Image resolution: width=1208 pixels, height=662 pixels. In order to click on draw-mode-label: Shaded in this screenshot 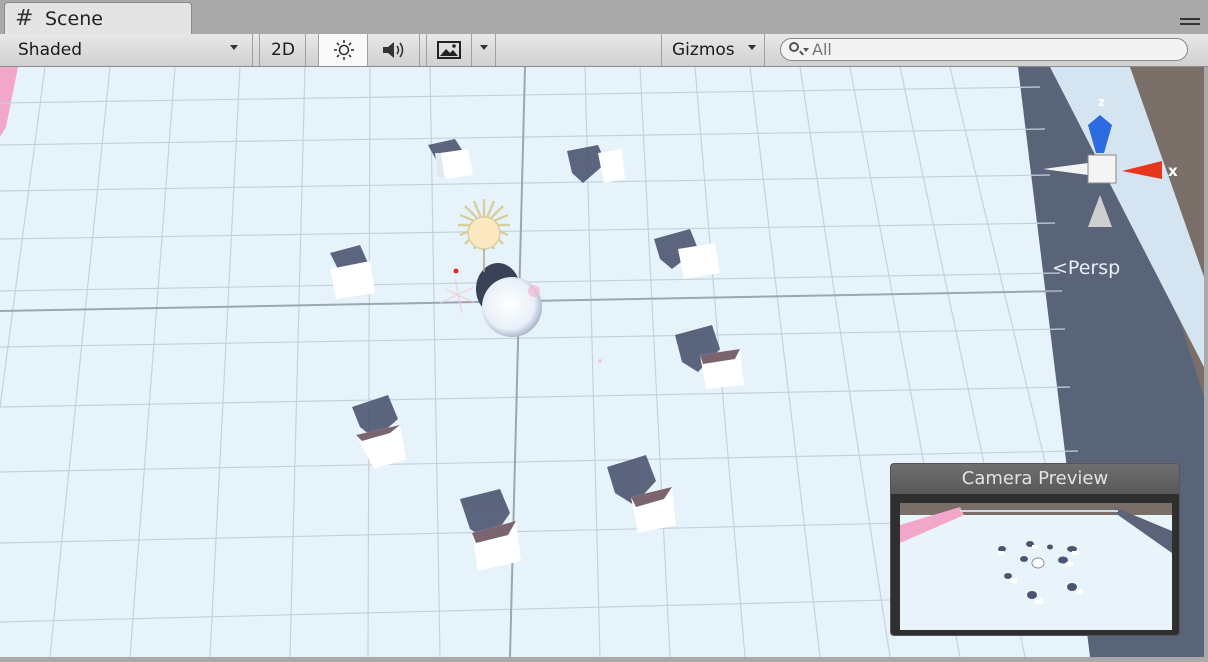, I will do `click(50, 50)`.